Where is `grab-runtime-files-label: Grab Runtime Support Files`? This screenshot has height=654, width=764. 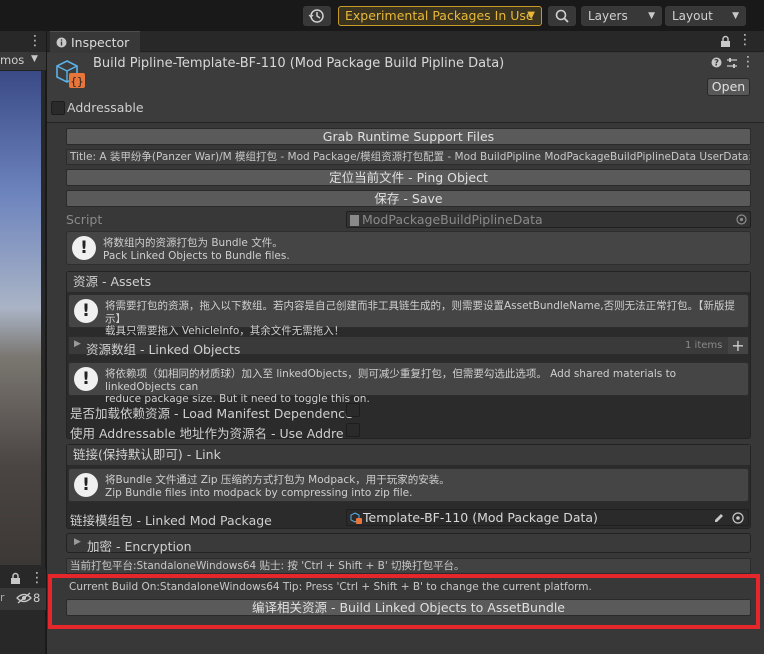 grab-runtime-files-label: Grab Runtime Support Files is located at coordinates (408, 136).